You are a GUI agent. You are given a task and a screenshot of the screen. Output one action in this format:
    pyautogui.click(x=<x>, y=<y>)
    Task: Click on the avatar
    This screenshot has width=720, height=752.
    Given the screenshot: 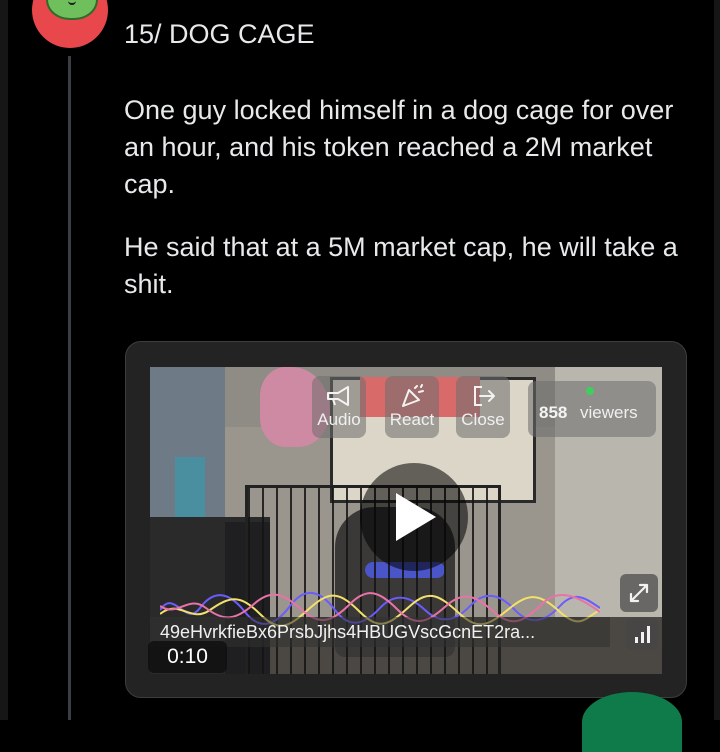 What is the action you would take?
    pyautogui.click(x=70, y=24)
    